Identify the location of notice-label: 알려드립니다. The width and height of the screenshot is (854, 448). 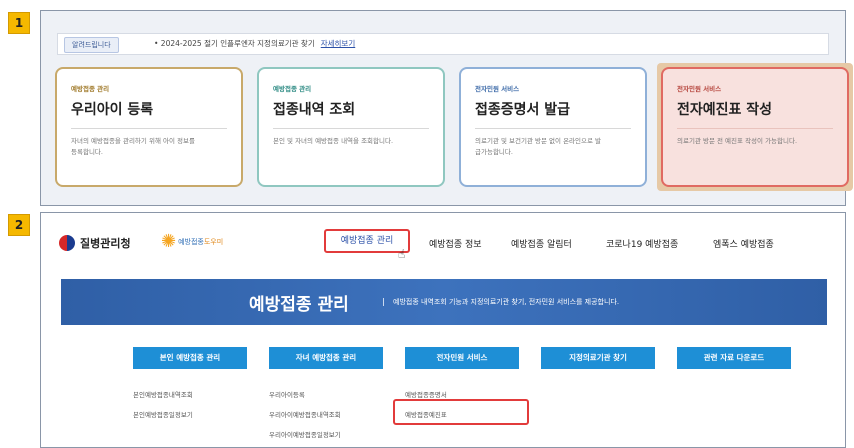
(91, 45).